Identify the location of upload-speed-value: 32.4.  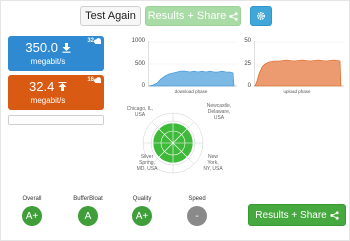
(42, 86).